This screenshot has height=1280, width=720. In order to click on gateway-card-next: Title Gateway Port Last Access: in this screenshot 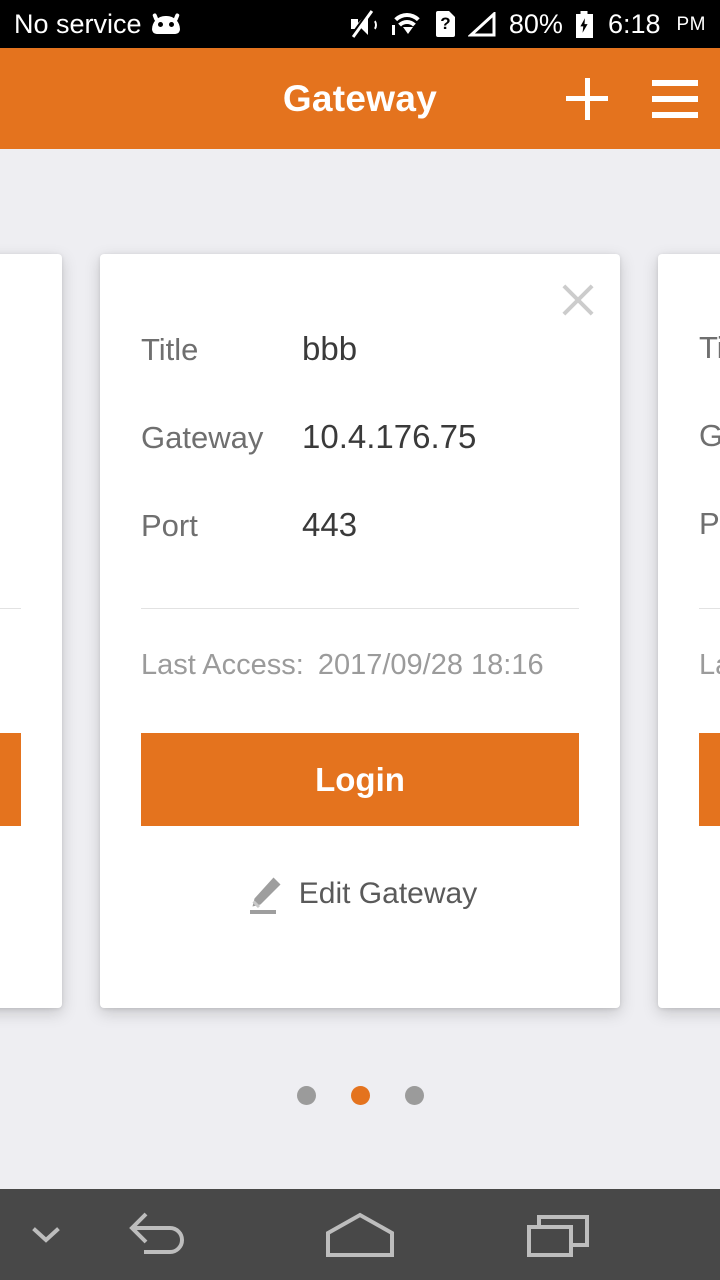, I will do `click(689, 631)`.